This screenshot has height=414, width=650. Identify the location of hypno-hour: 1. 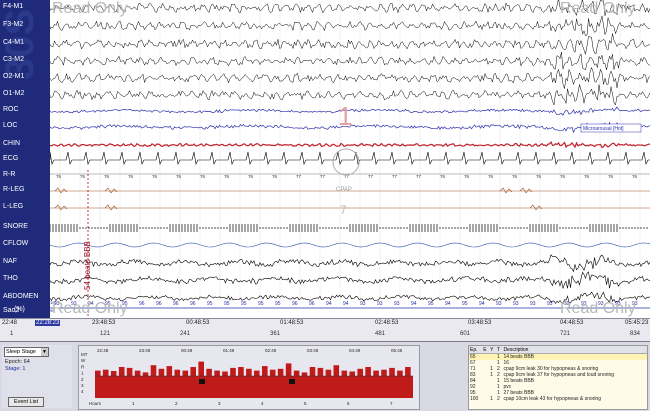
(133, 403).